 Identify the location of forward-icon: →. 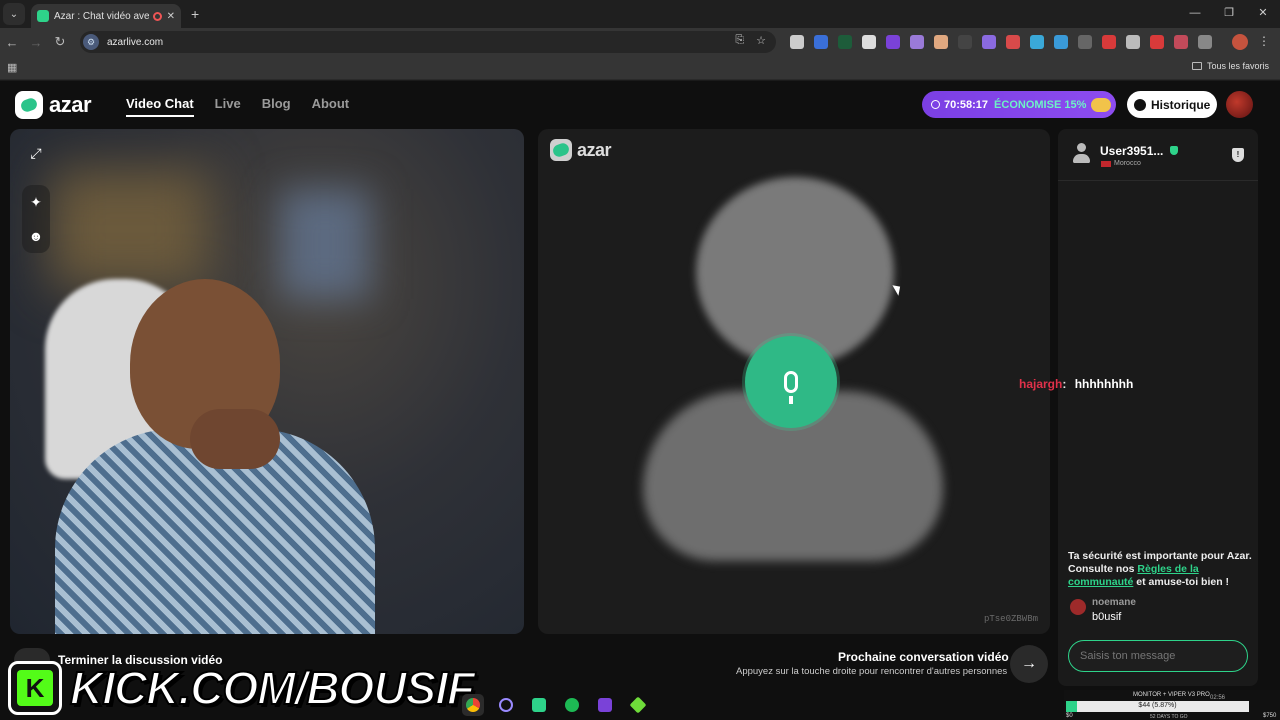
(36, 42).